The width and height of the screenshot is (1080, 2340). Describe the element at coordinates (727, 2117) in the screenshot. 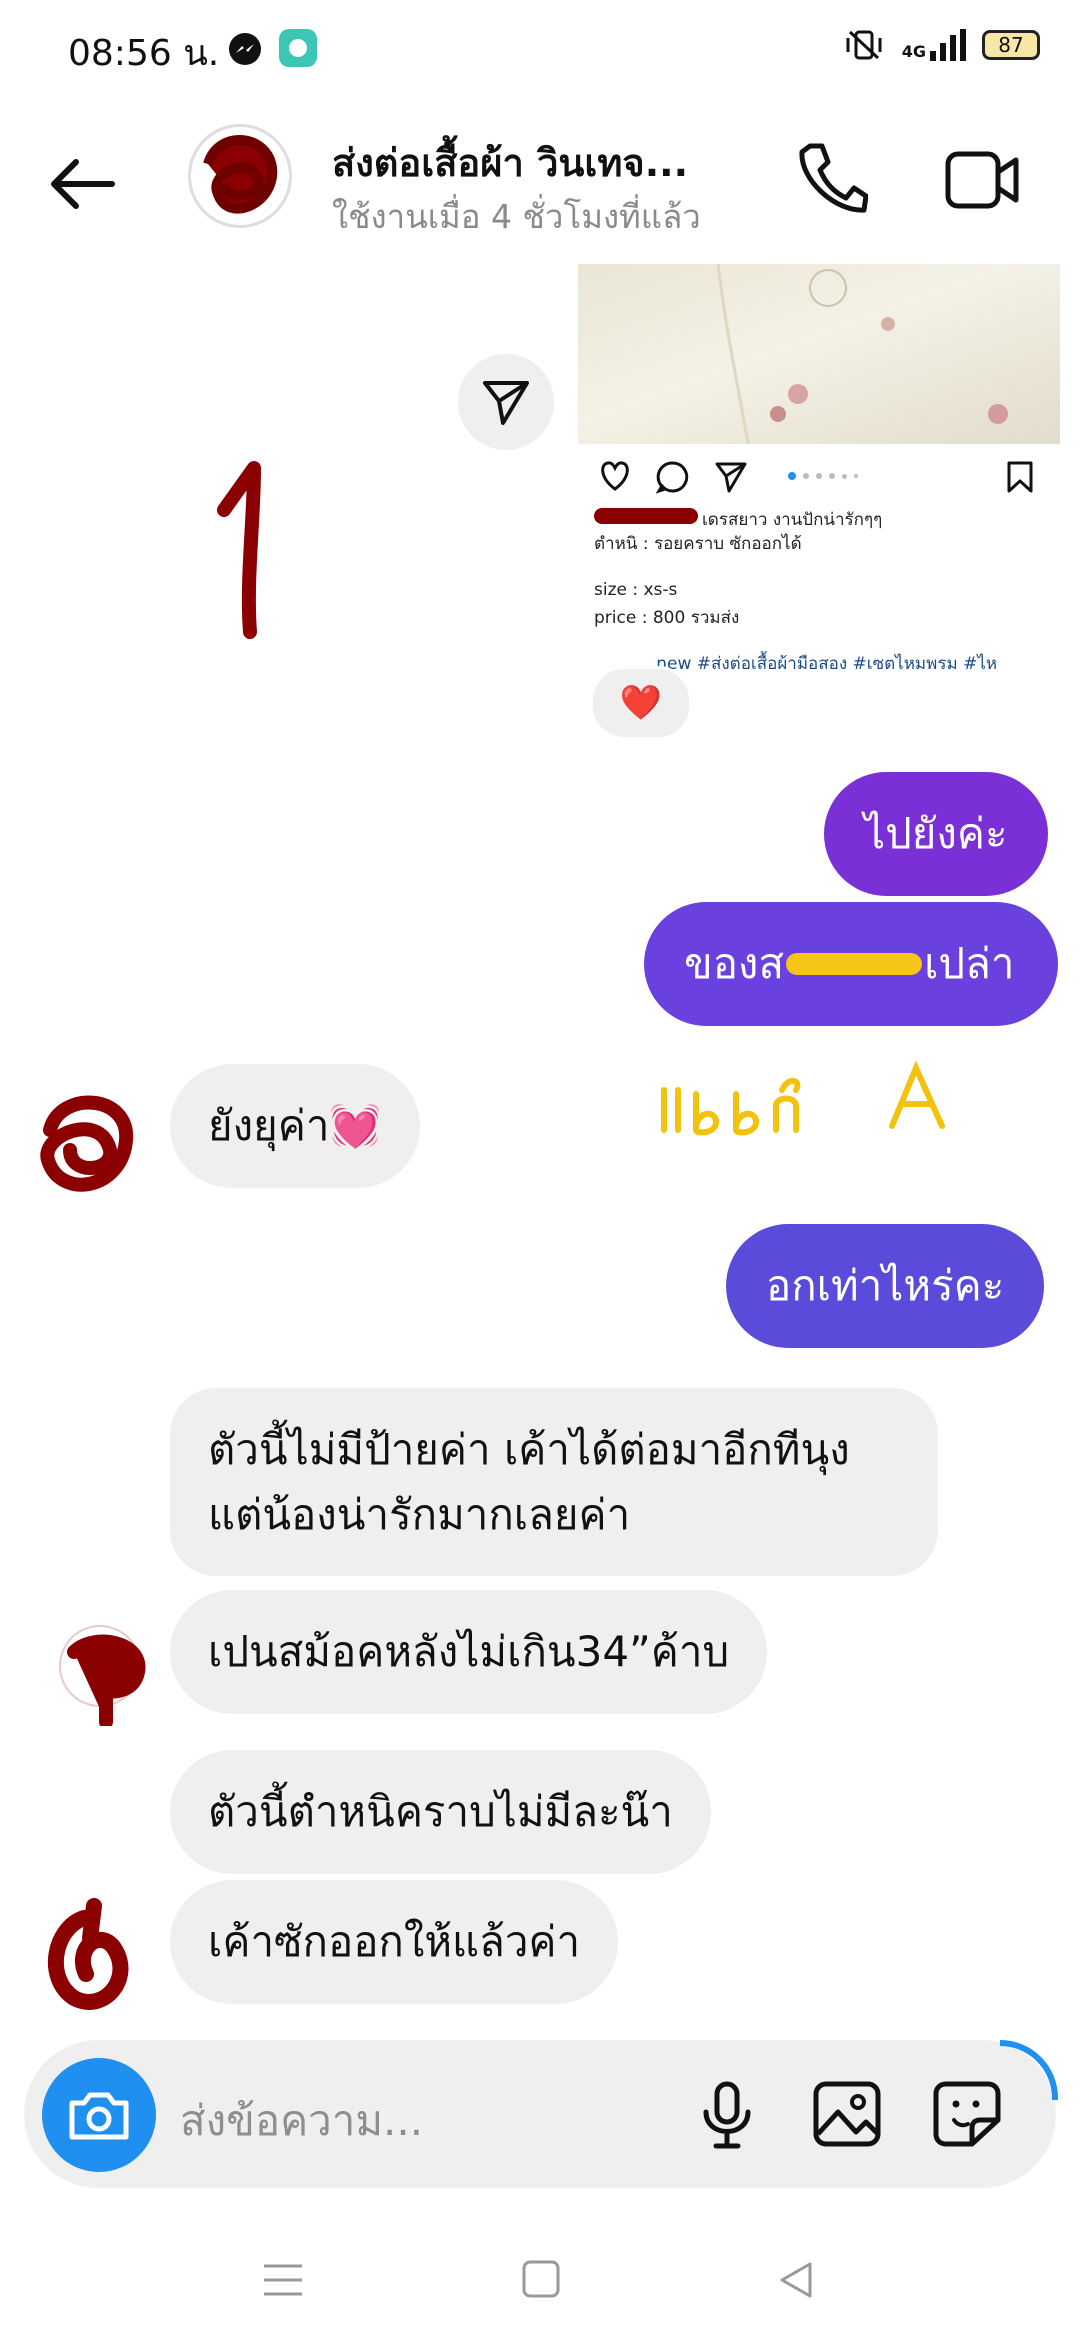

I see `mic-icon` at that location.